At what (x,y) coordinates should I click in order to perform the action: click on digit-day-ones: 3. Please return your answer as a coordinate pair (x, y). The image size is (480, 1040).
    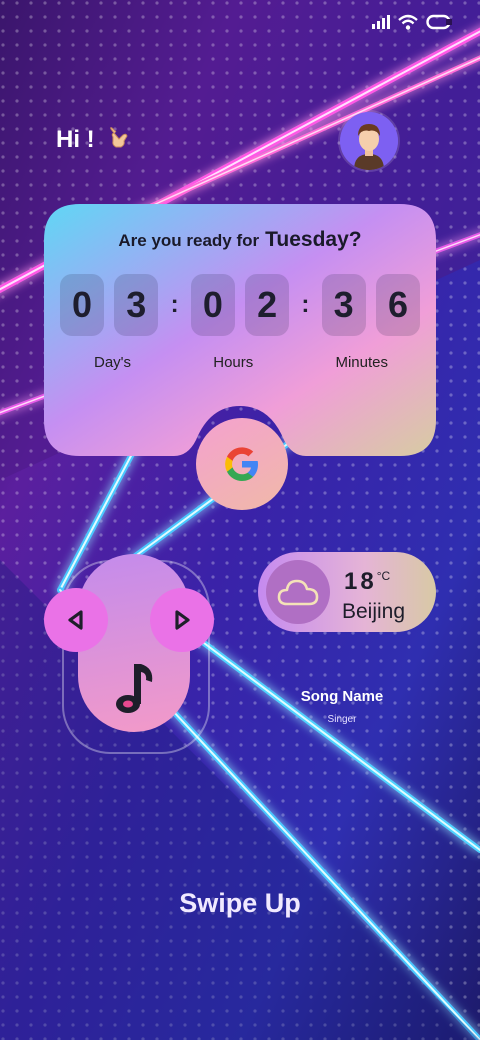
    Looking at the image, I should click on (136, 305).